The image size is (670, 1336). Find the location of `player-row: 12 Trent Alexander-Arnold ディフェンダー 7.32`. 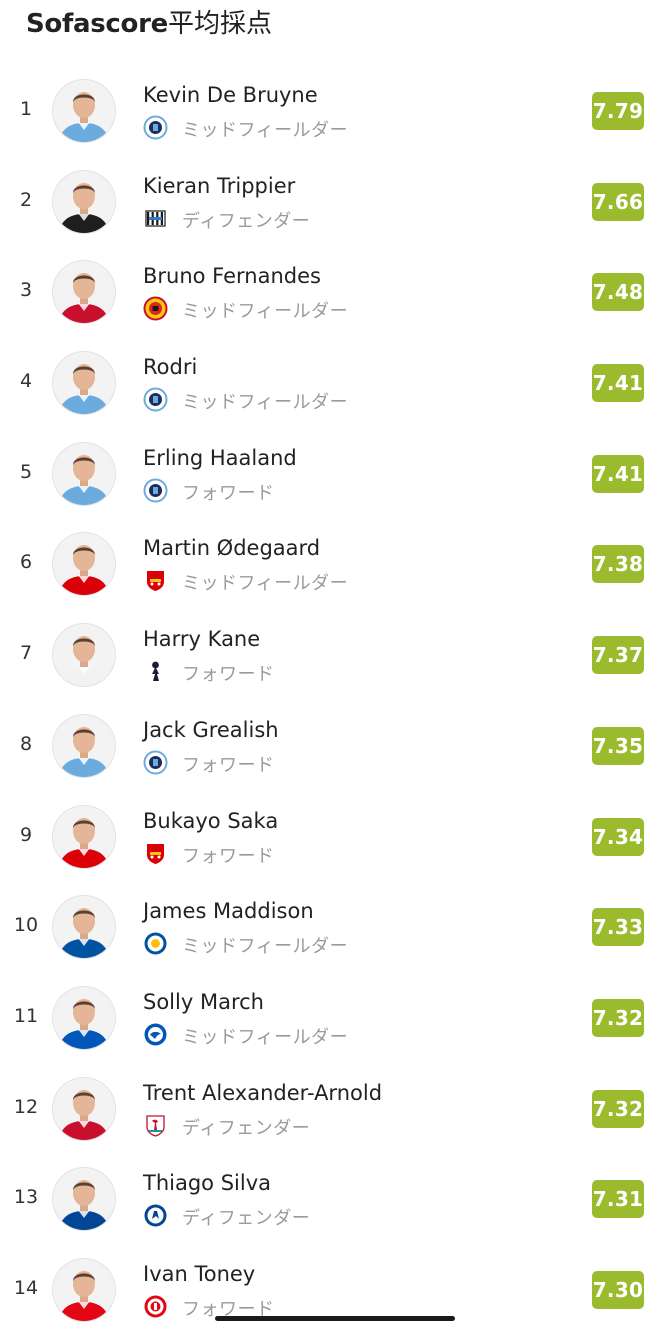

player-row: 12 Trent Alexander-Arnold ディフェンダー 7.32 is located at coordinates (335, 1109).